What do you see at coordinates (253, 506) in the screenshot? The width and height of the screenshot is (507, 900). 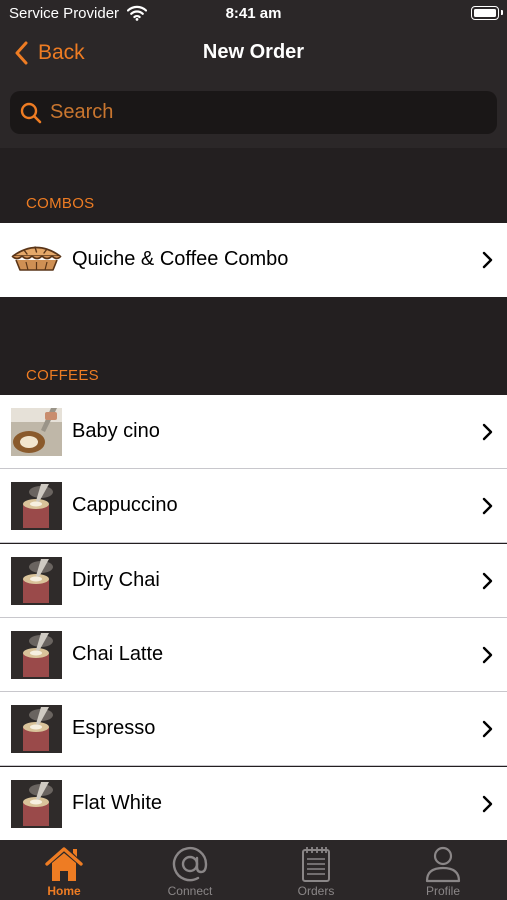 I see `list-item-cappuccino: Cappuccino` at bounding box center [253, 506].